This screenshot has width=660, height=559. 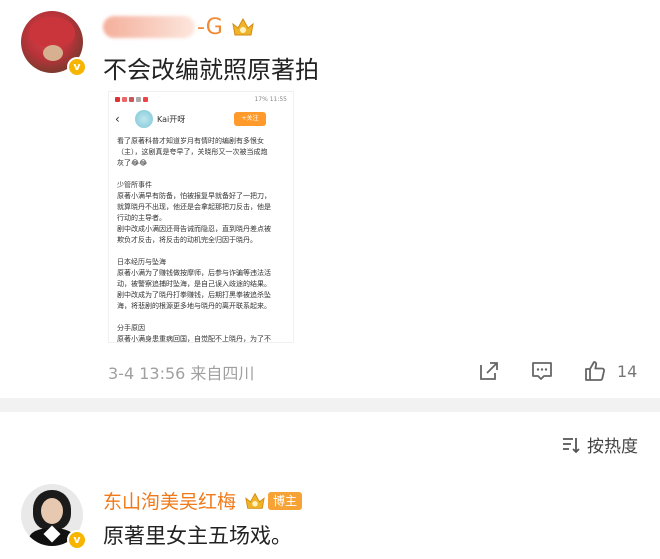 I want to click on commenter-name-row: 东山洵美吴红梅 博主, so click(x=203, y=500).